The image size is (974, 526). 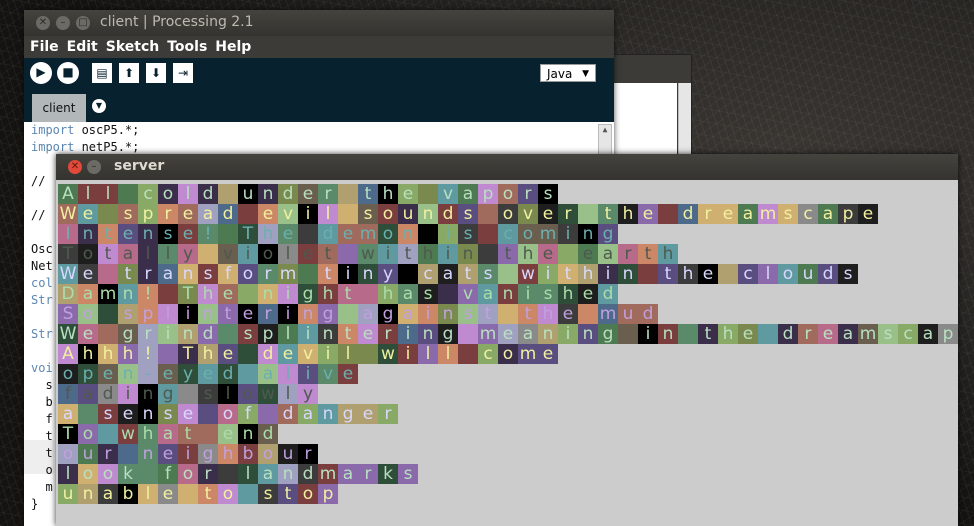 I want to click on poem-line: All cold under the vapors, so click(x=308, y=194).